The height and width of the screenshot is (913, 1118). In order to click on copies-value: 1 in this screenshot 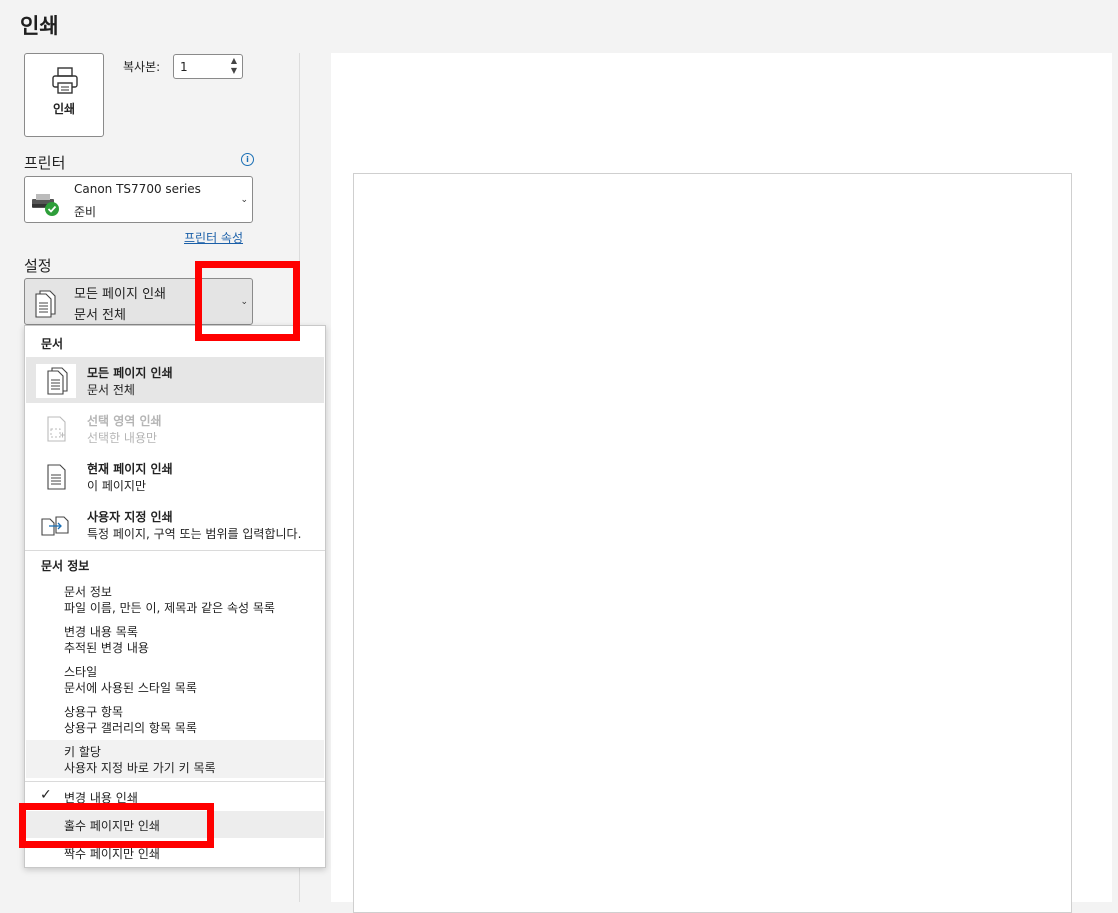, I will do `click(184, 67)`.